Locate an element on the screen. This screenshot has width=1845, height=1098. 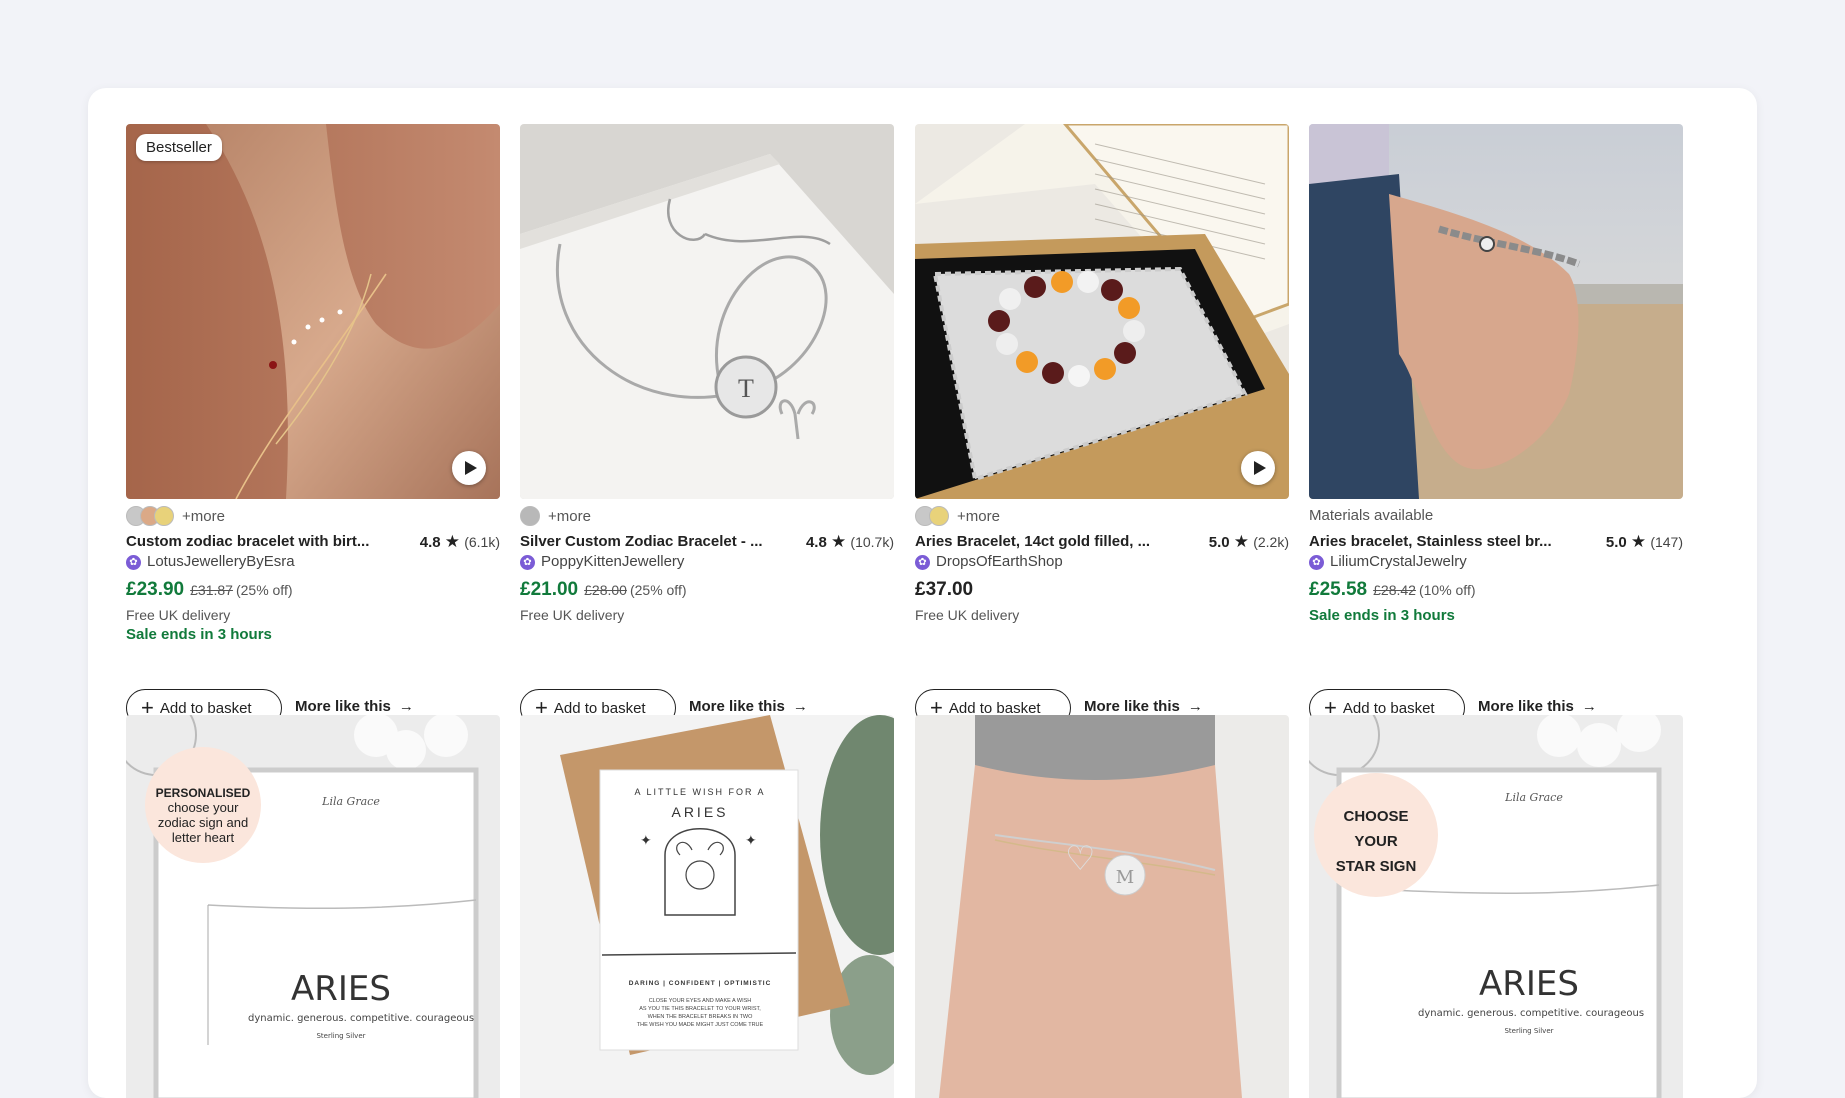
callout-line-2: choose your is located at coordinates (203, 807).